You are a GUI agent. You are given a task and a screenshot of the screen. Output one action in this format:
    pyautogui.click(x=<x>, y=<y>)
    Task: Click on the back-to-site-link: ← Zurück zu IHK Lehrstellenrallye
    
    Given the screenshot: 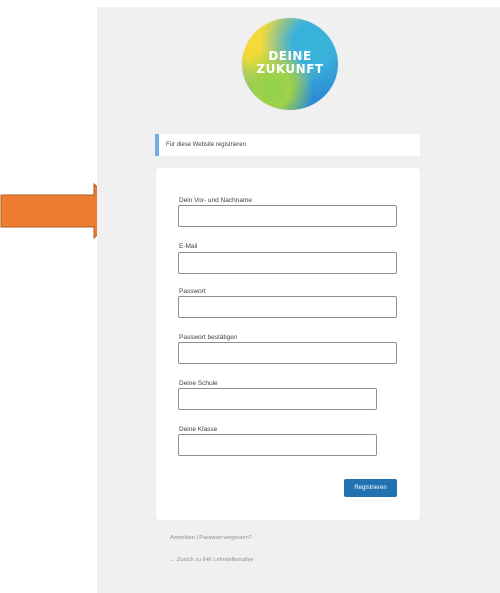 What is the action you would take?
    pyautogui.click(x=211, y=560)
    